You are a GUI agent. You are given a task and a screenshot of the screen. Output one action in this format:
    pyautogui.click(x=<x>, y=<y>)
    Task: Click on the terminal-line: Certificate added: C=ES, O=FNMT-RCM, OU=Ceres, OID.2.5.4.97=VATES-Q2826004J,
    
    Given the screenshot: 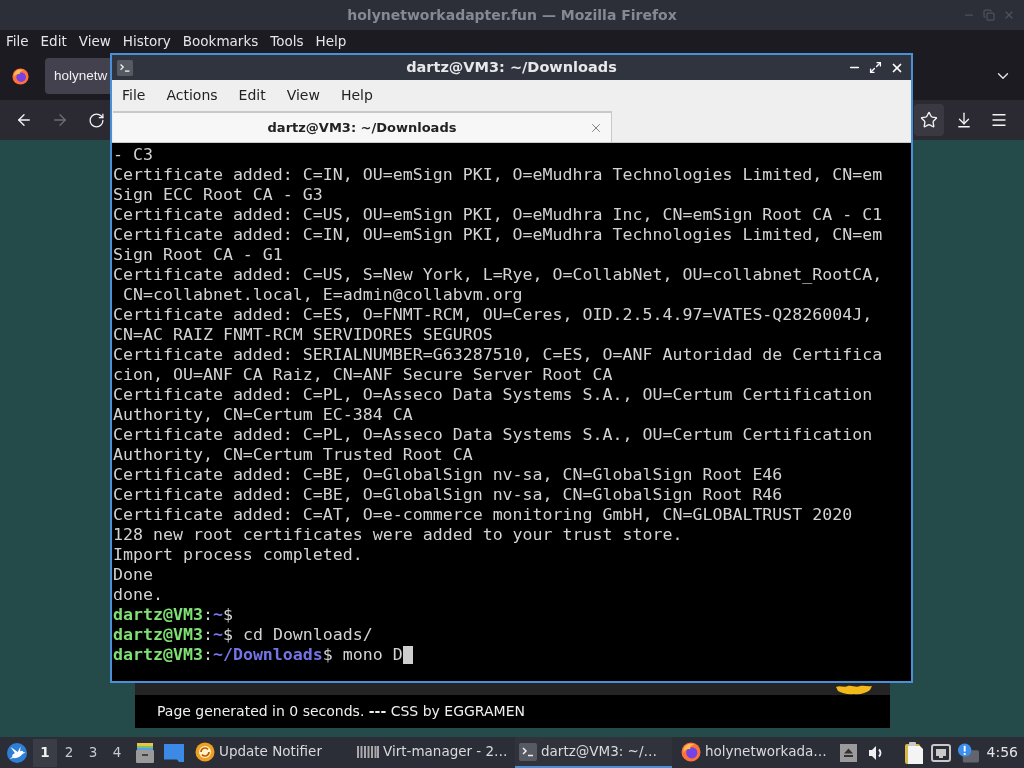 What is the action you would take?
    pyautogui.click(x=493, y=315)
    